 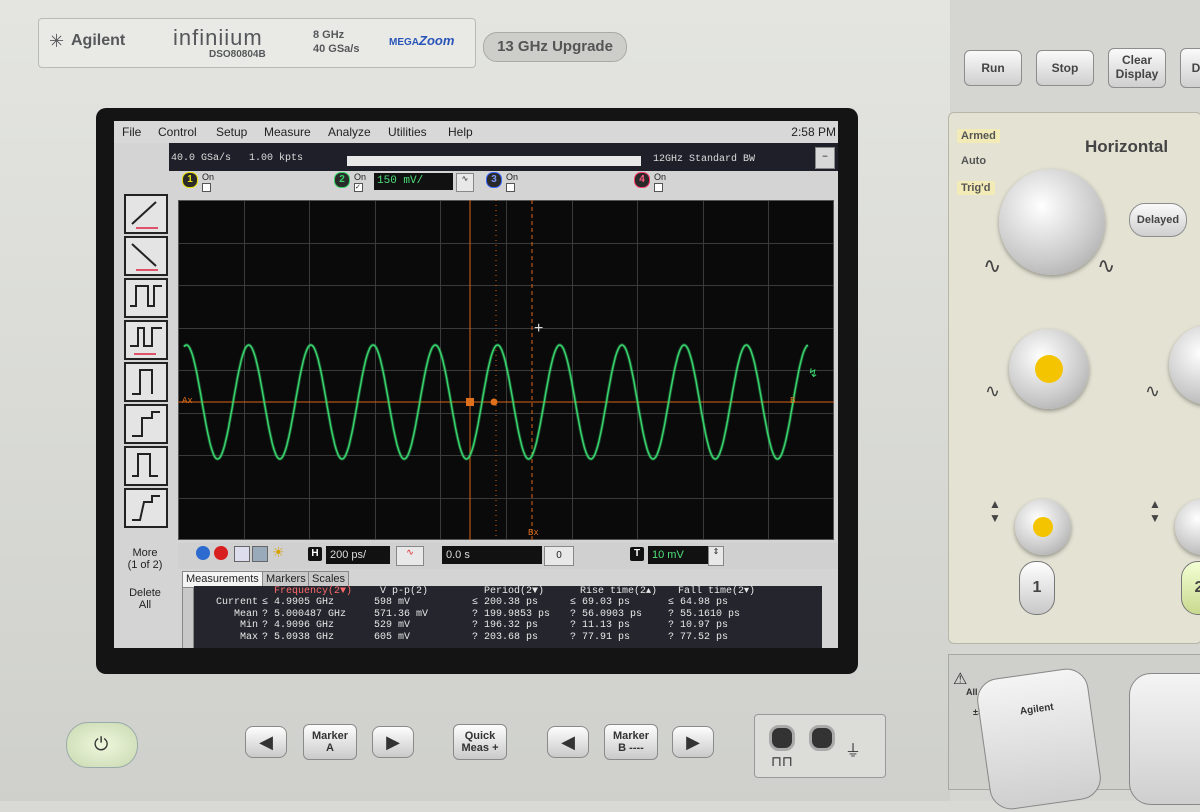 I want to click on menu-control: Control, so click(x=177, y=132).